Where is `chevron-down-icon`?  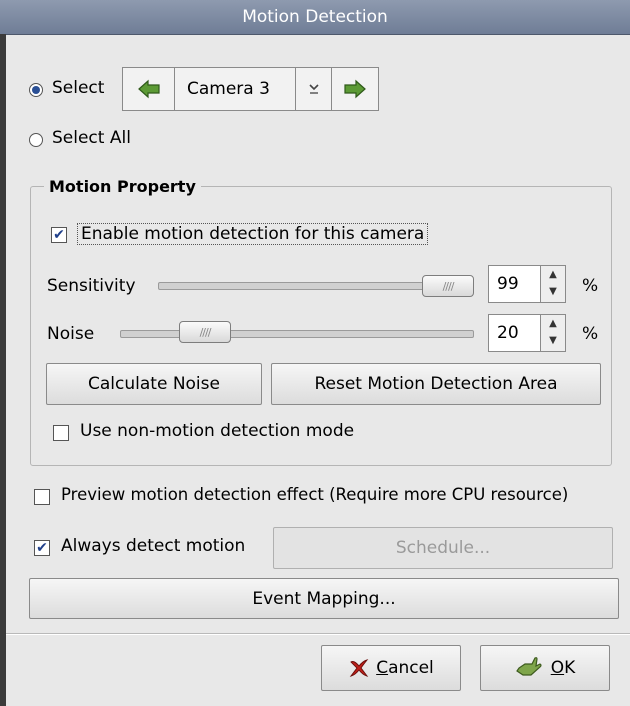
chevron-down-icon is located at coordinates (313, 89).